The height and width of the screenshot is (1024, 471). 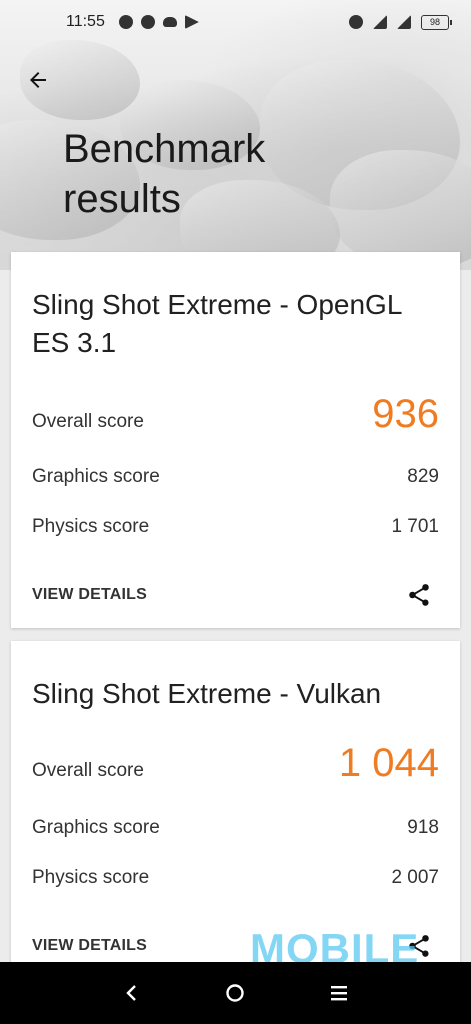 What do you see at coordinates (235, 22) in the screenshot?
I see `status-bar: 11:55 98` at bounding box center [235, 22].